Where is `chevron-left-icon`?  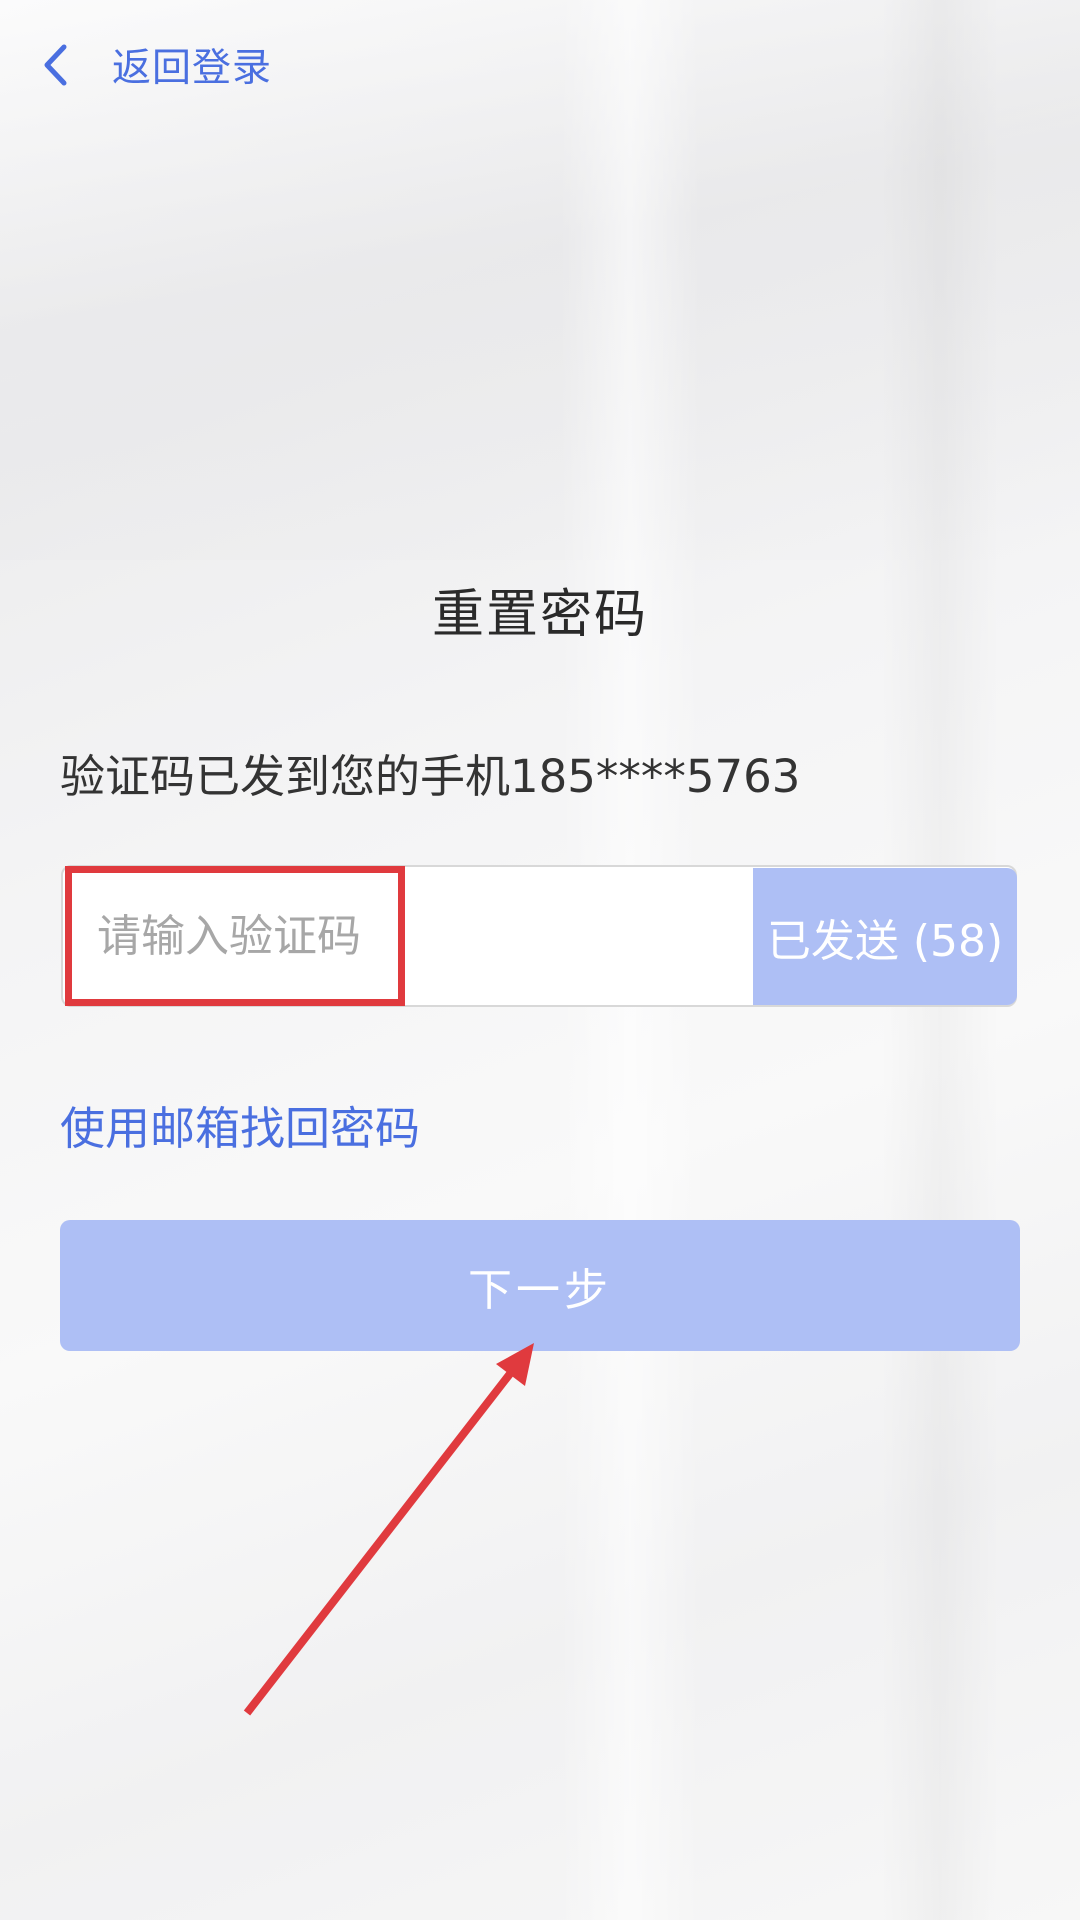 chevron-left-icon is located at coordinates (60, 65).